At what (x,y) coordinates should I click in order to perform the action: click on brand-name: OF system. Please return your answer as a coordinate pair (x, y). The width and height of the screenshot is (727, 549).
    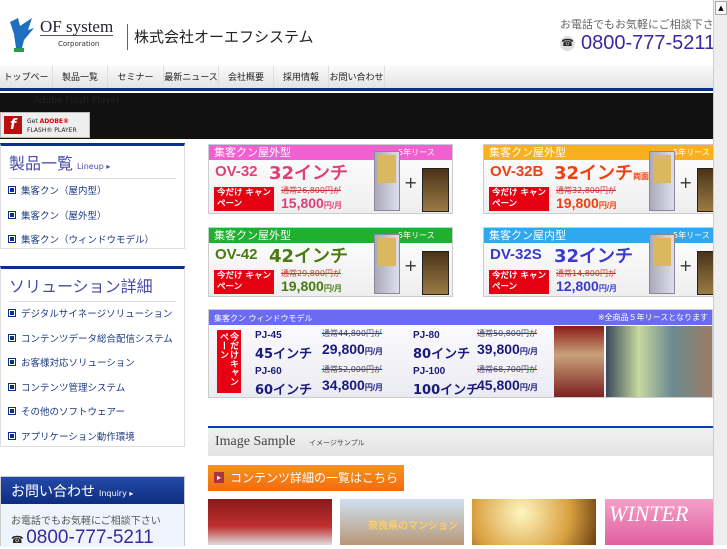
    Looking at the image, I should click on (77, 27).